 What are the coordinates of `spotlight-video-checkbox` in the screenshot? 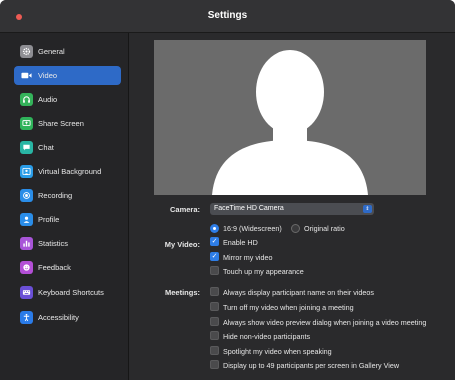 It's located at (214, 350).